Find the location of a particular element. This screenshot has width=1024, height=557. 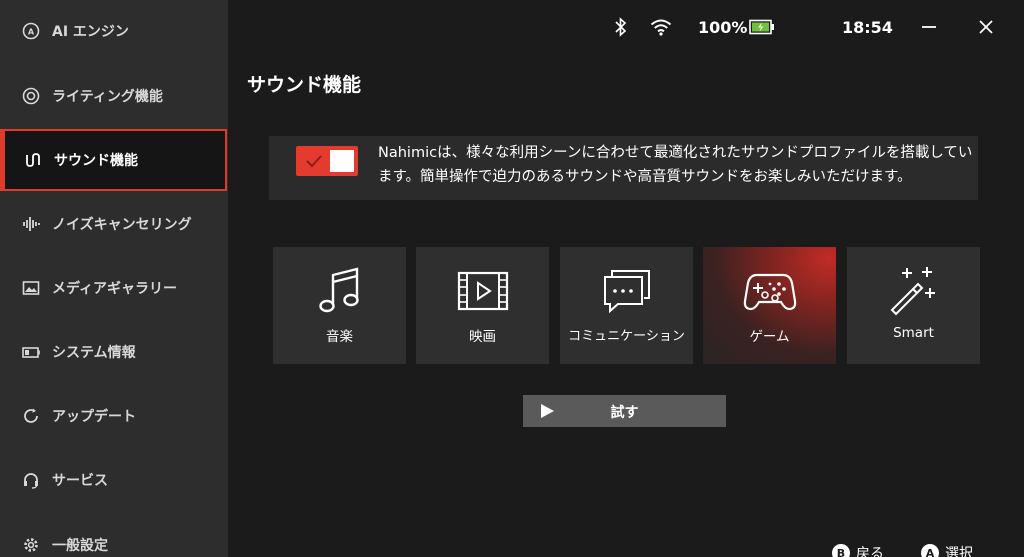

profile-card-communication: コミュニケーション is located at coordinates (626, 305).